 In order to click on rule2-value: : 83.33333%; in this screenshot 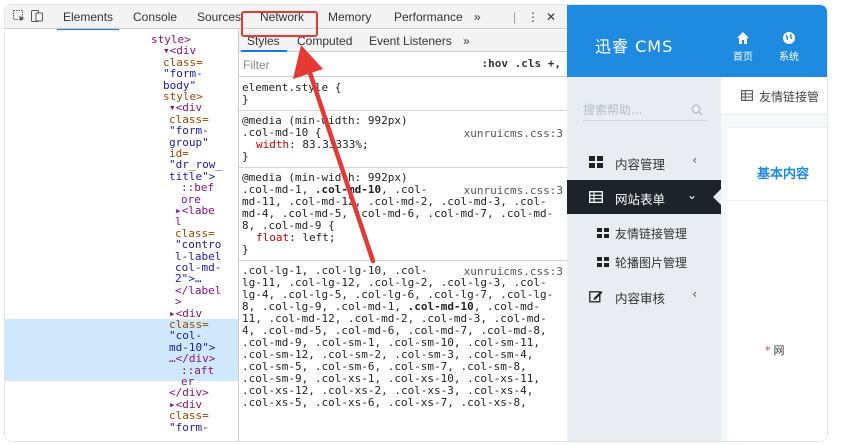, I will do `click(329, 144)`.